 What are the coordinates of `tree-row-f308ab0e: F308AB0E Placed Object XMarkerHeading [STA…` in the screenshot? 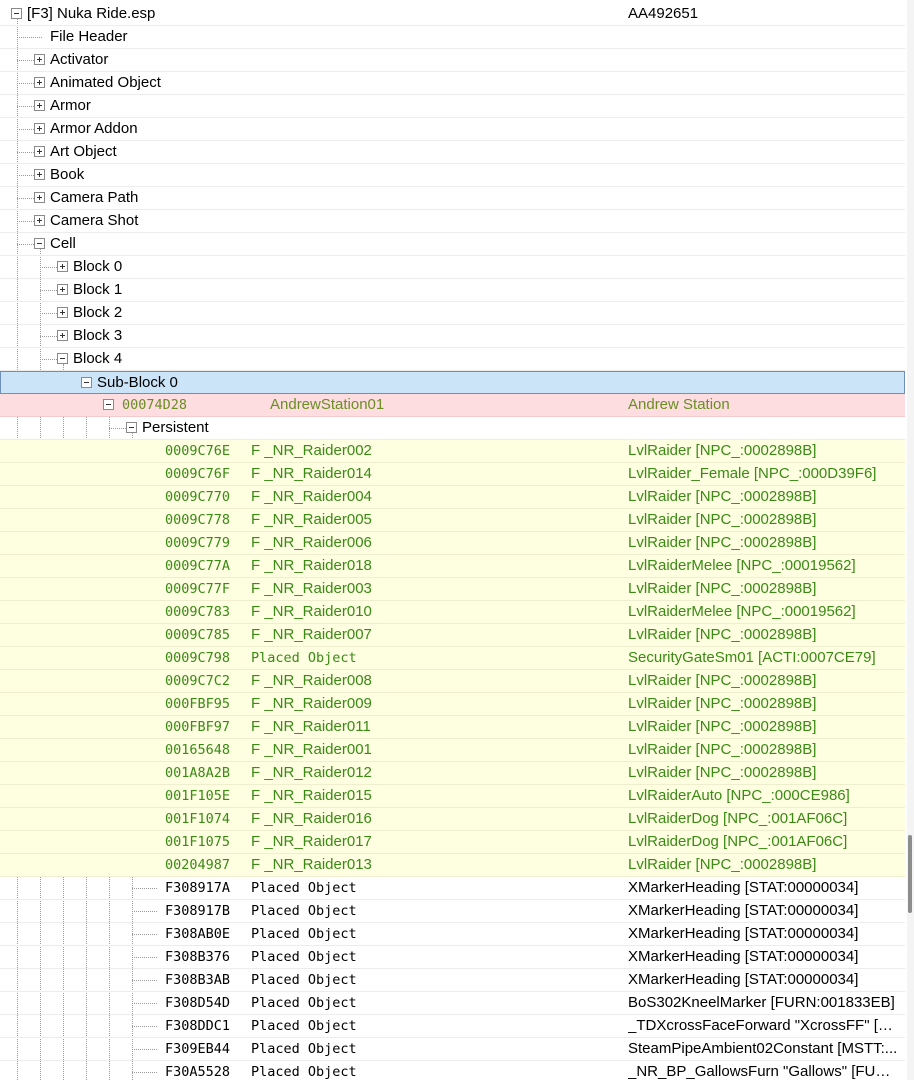 It's located at (452, 934).